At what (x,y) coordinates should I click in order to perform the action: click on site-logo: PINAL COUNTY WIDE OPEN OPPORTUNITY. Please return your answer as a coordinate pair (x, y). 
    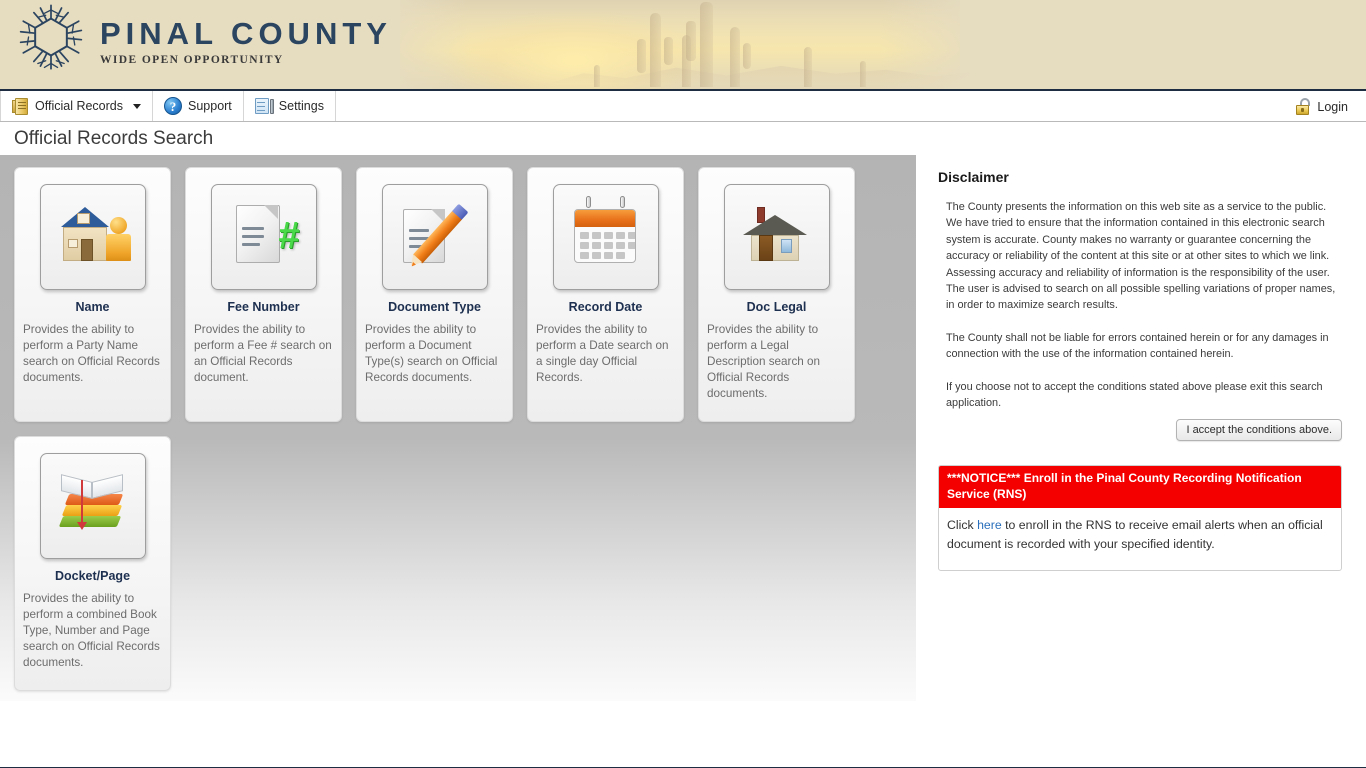
    Looking at the image, I should click on (205, 41).